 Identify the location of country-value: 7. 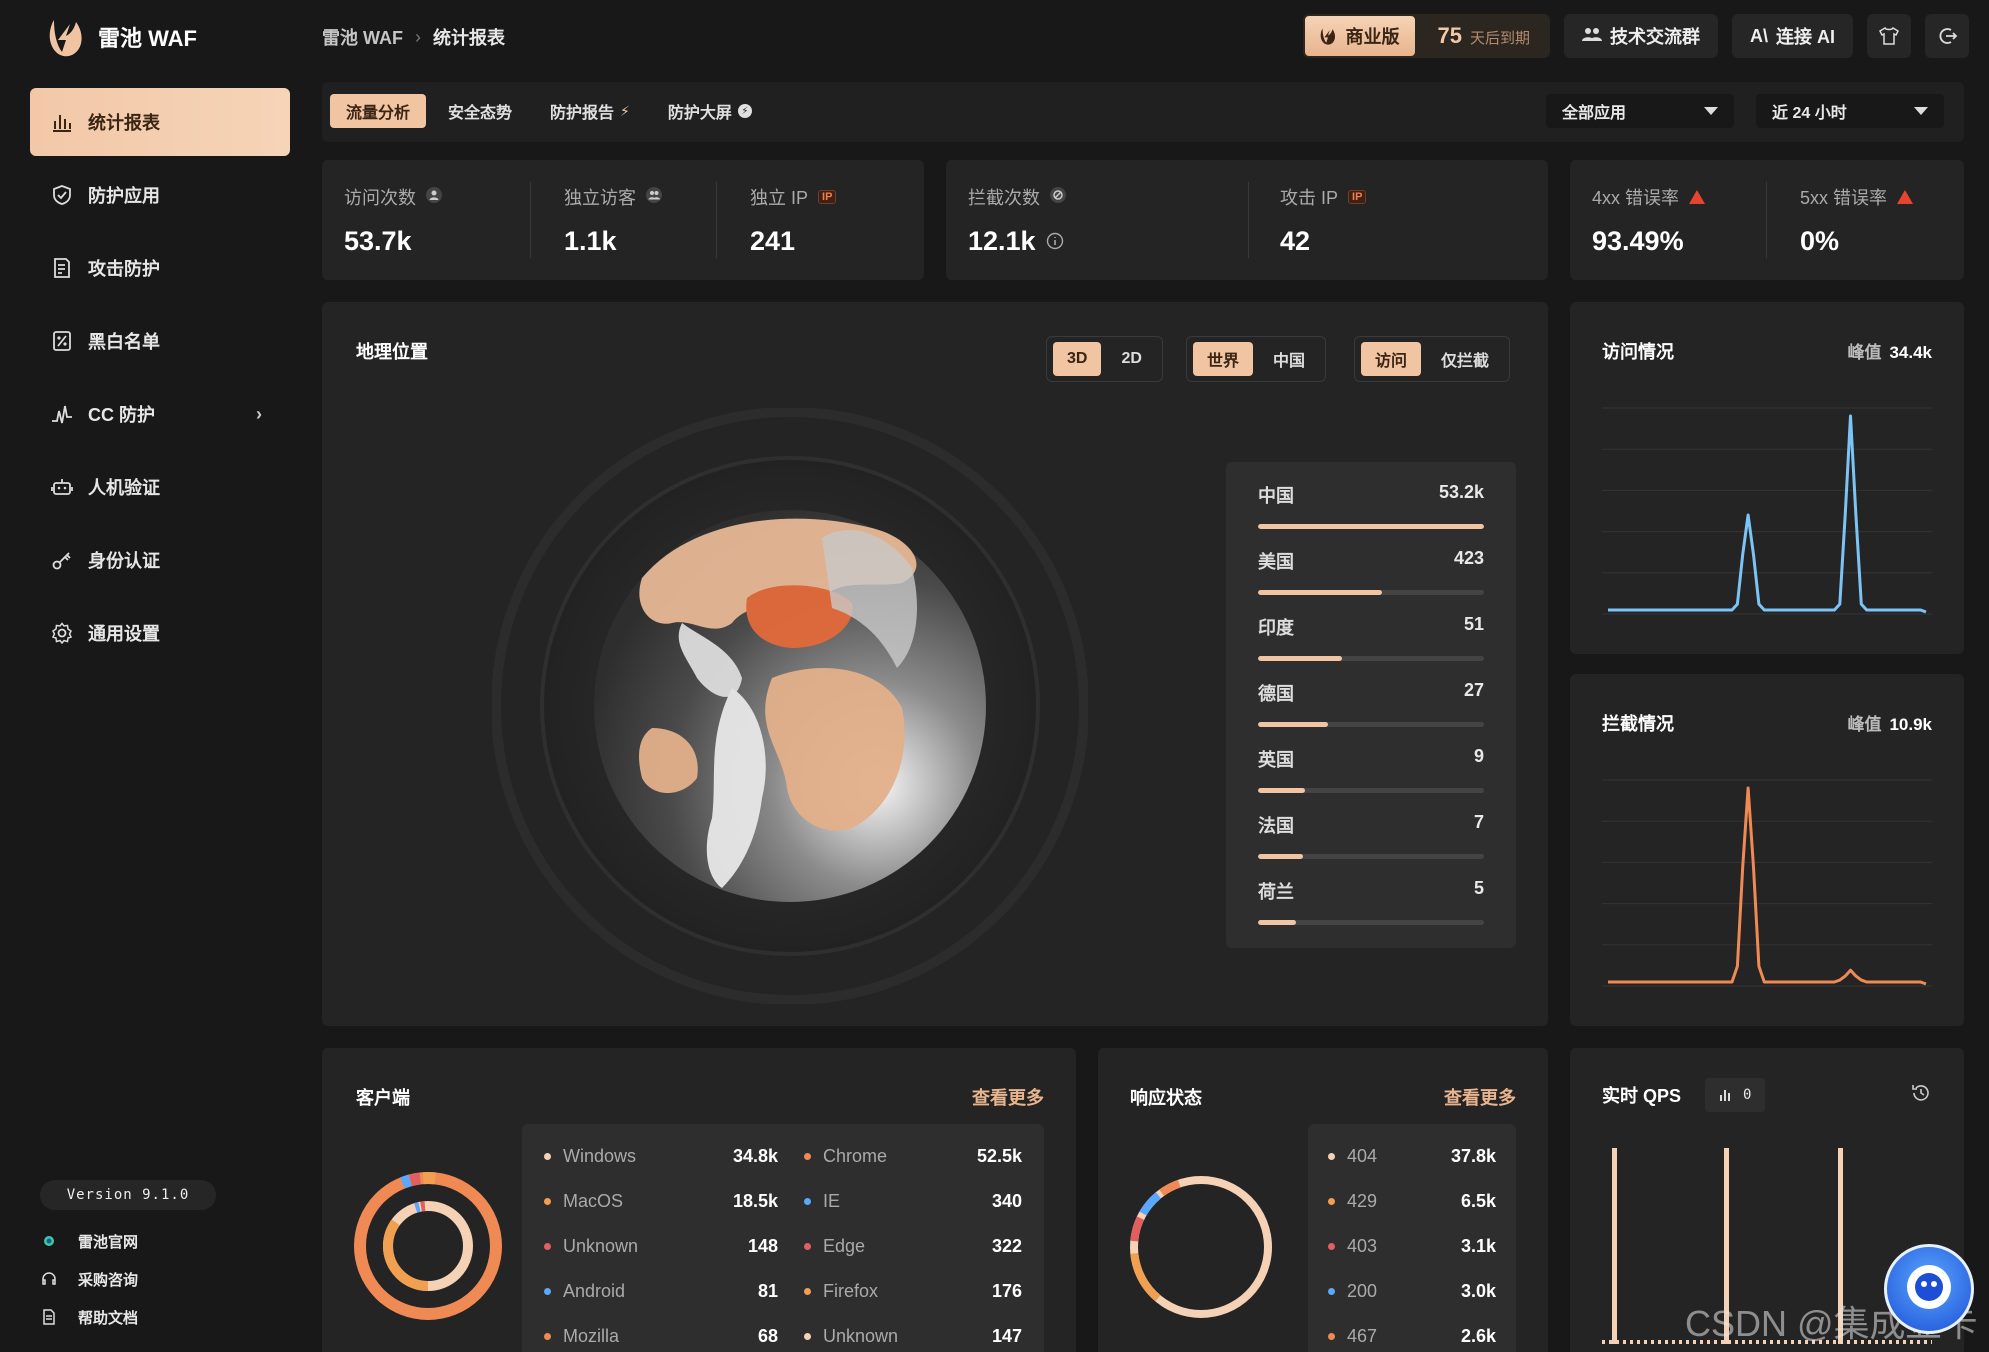
(1478, 822).